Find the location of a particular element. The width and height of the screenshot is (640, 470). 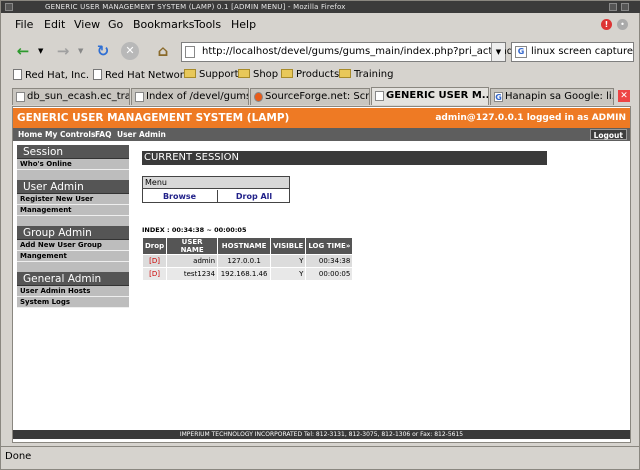

nav-faq: FAQ is located at coordinates (103, 134).